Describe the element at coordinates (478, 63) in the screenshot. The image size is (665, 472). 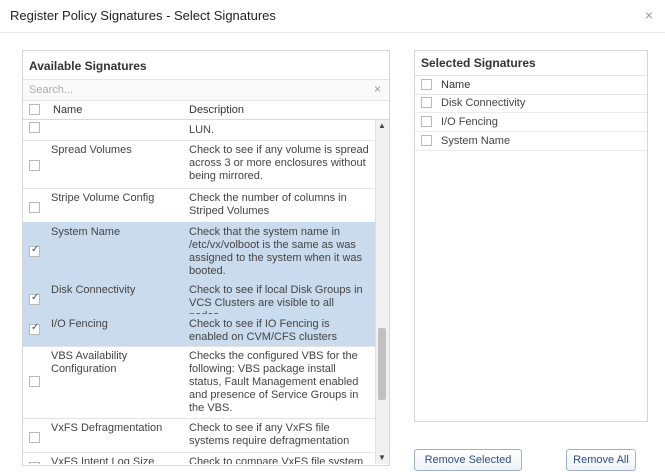
I see `selected-signatures-title: Selected Signatures` at that location.